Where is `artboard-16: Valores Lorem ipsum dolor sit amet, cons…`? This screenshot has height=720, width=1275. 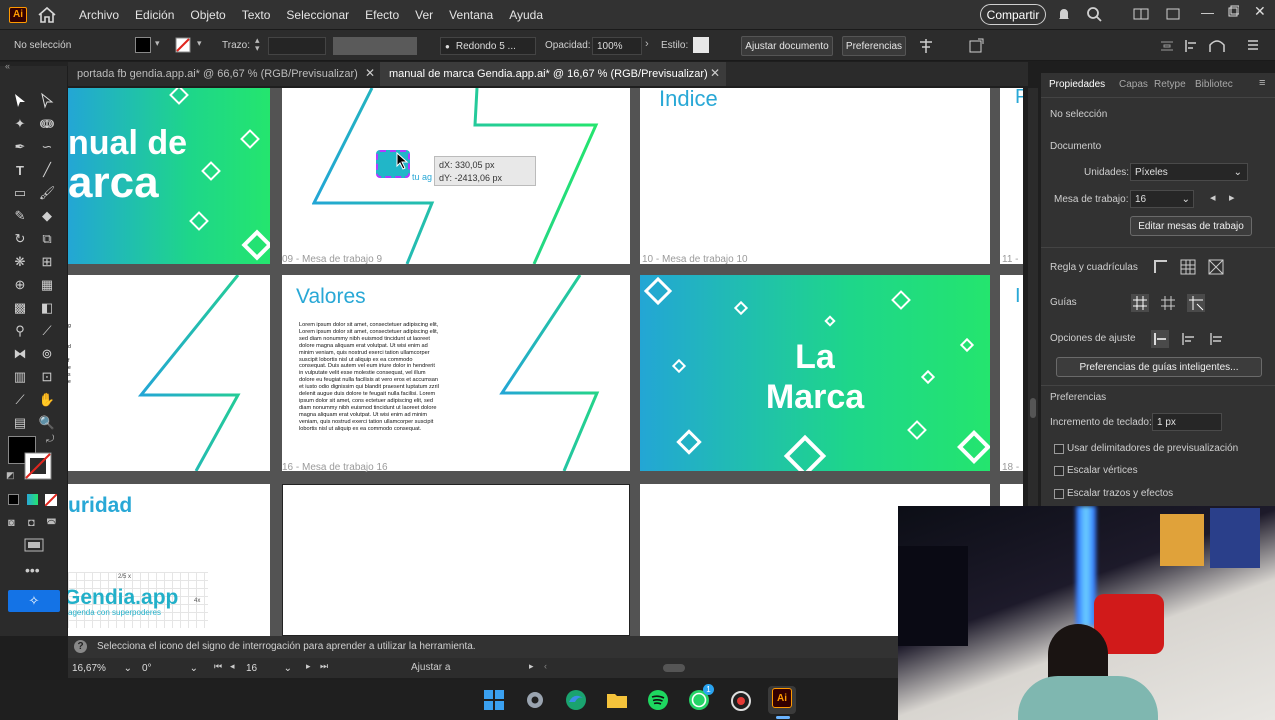
artboard-16: Valores Lorem ipsum dolor sit amet, cons… is located at coordinates (456, 373).